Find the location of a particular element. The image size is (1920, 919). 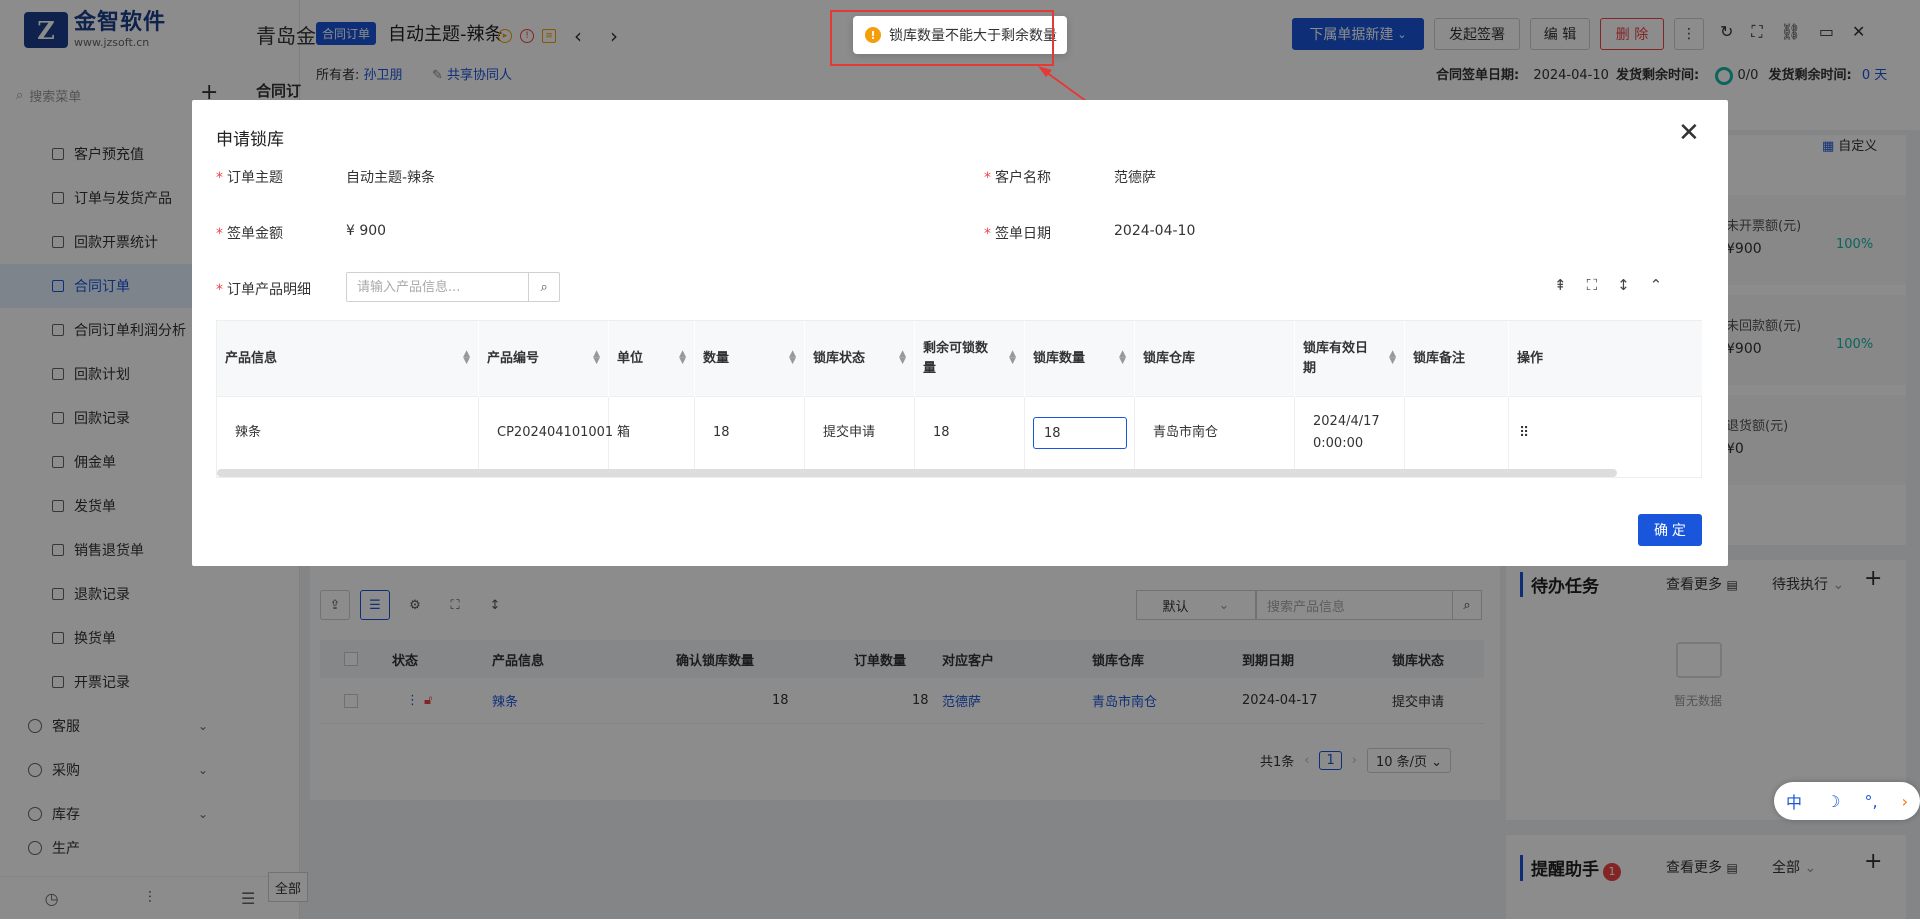

annotation-highlight-box is located at coordinates (942, 38).